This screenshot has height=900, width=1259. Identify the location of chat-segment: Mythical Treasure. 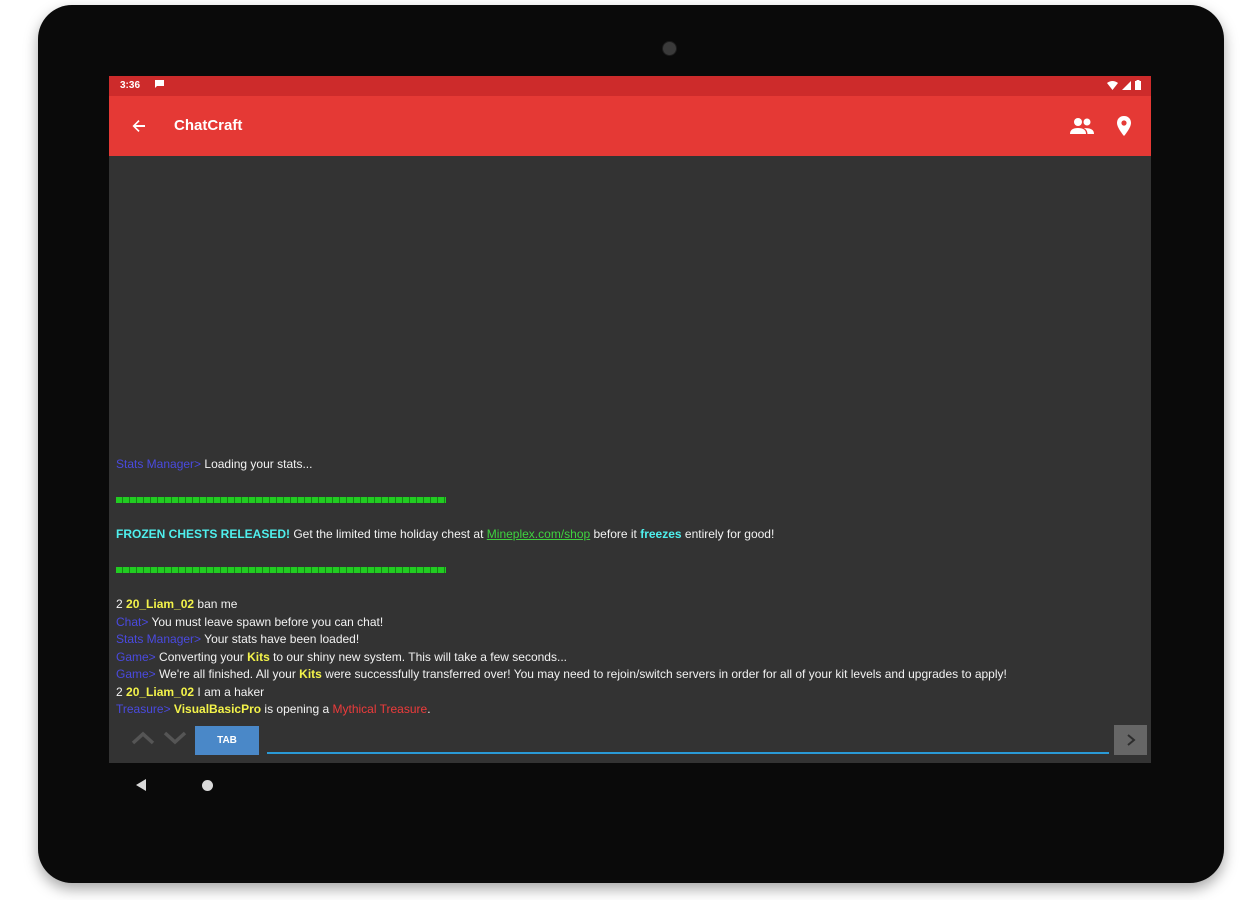
(380, 709).